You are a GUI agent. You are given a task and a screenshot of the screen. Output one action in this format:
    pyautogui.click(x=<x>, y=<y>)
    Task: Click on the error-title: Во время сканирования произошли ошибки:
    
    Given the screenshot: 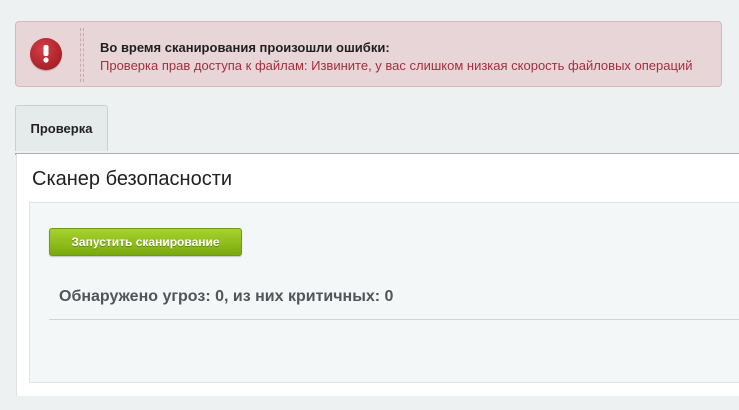 What is the action you would take?
    pyautogui.click(x=245, y=47)
    